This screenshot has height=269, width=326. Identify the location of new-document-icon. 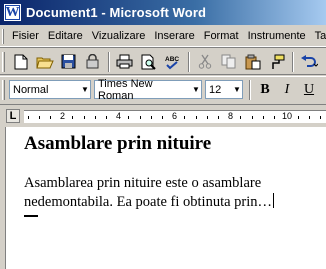
(20, 62).